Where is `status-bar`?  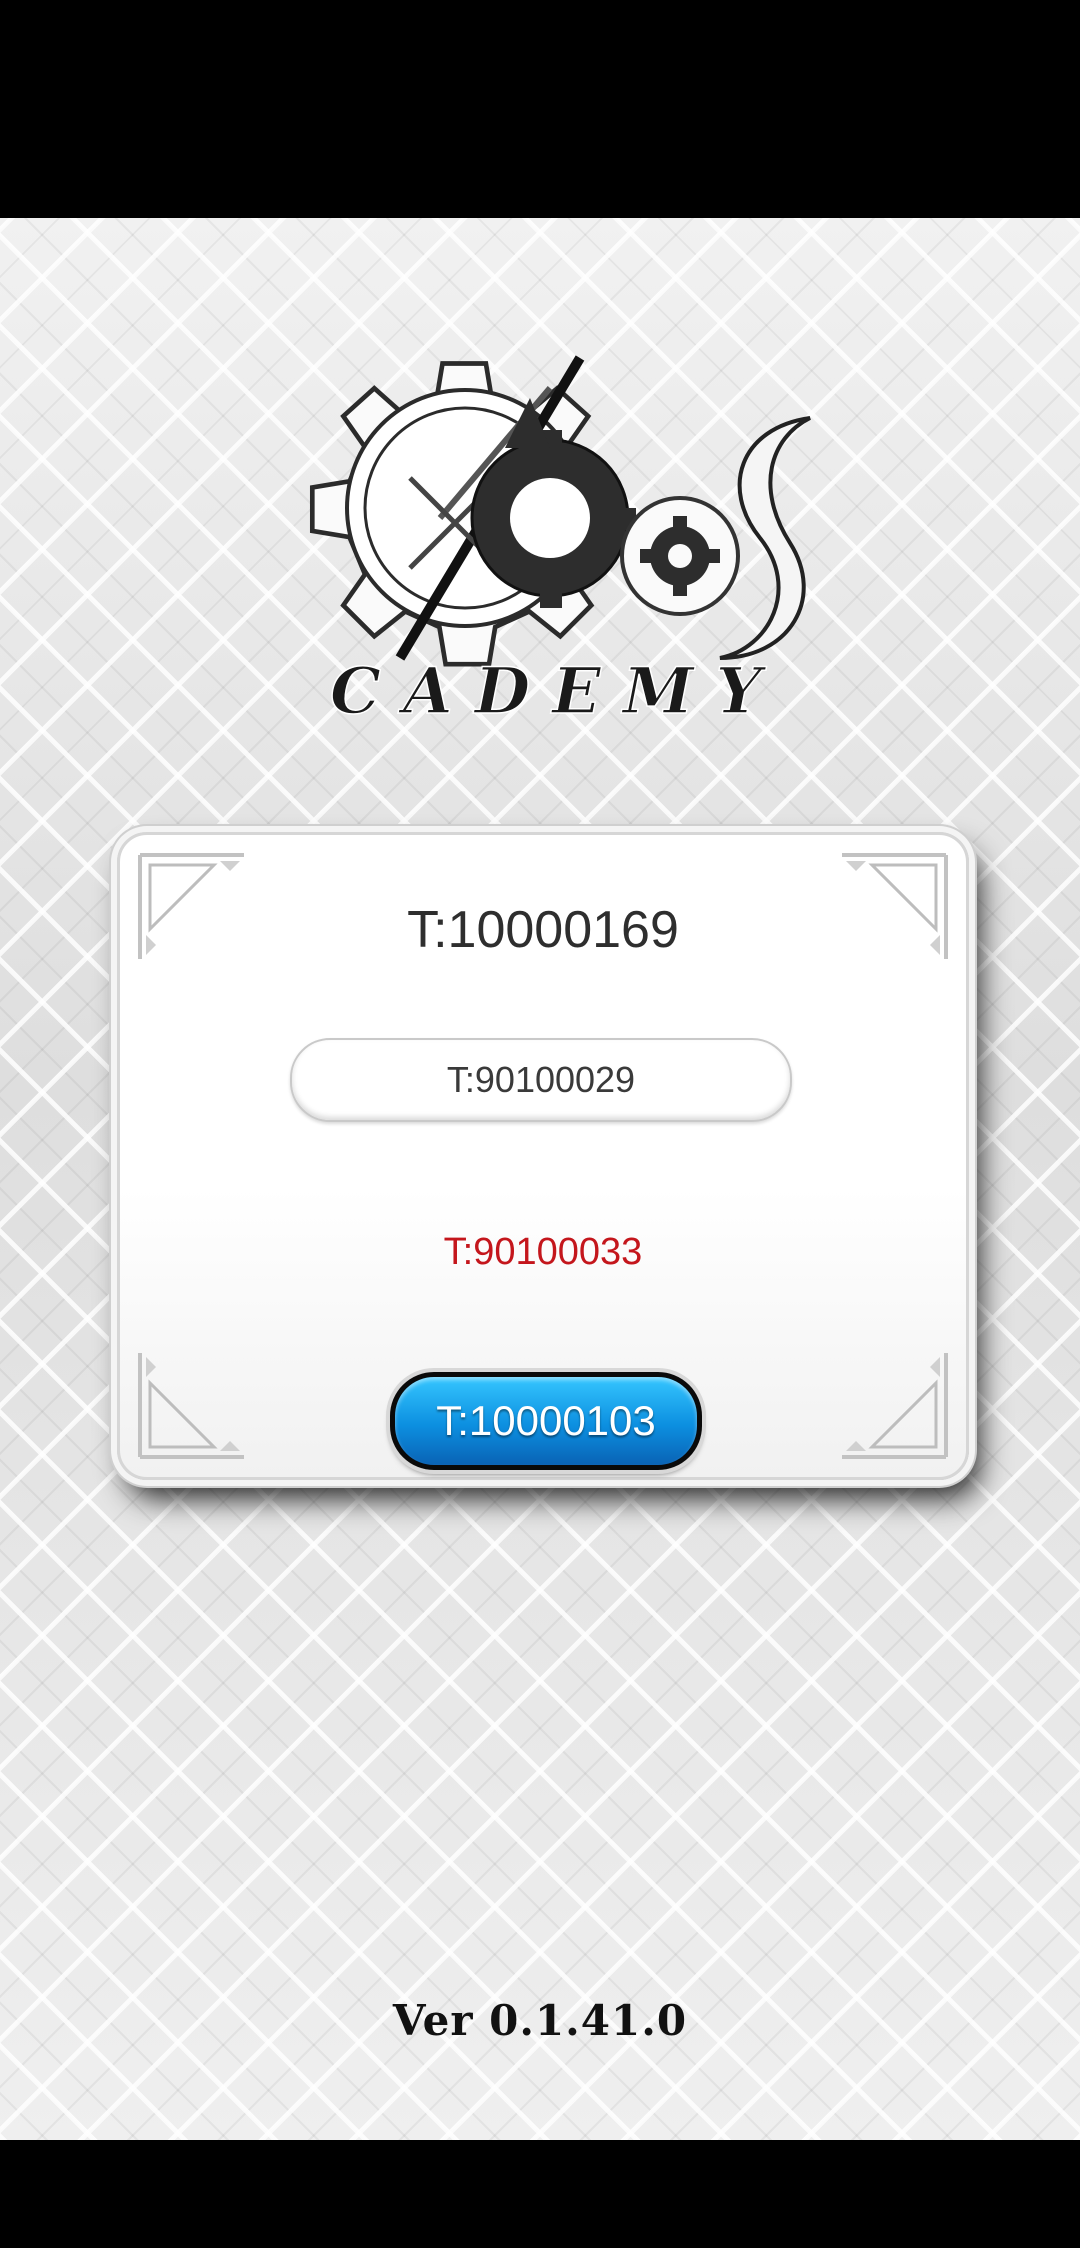
status-bar is located at coordinates (540, 109).